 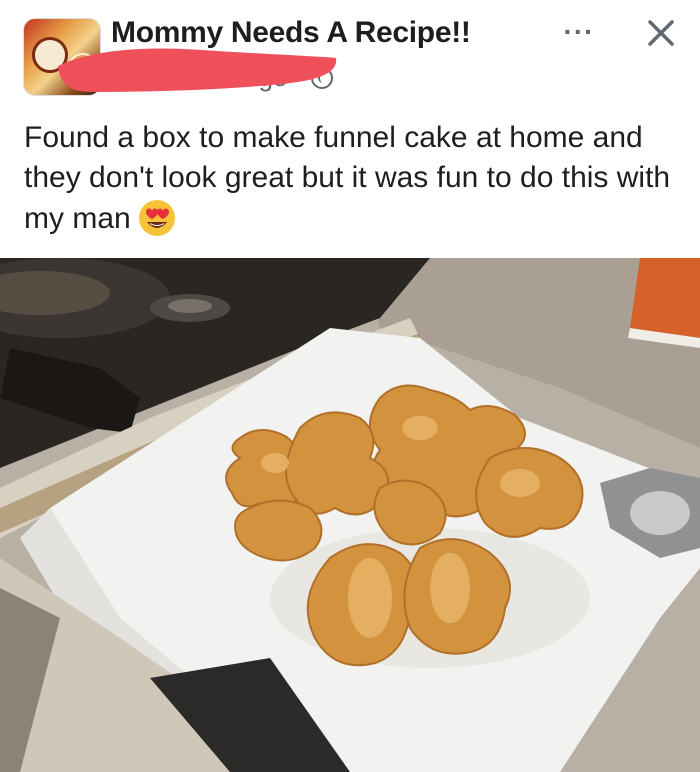 I want to click on avatar-food-graphic, so click(x=83, y=68).